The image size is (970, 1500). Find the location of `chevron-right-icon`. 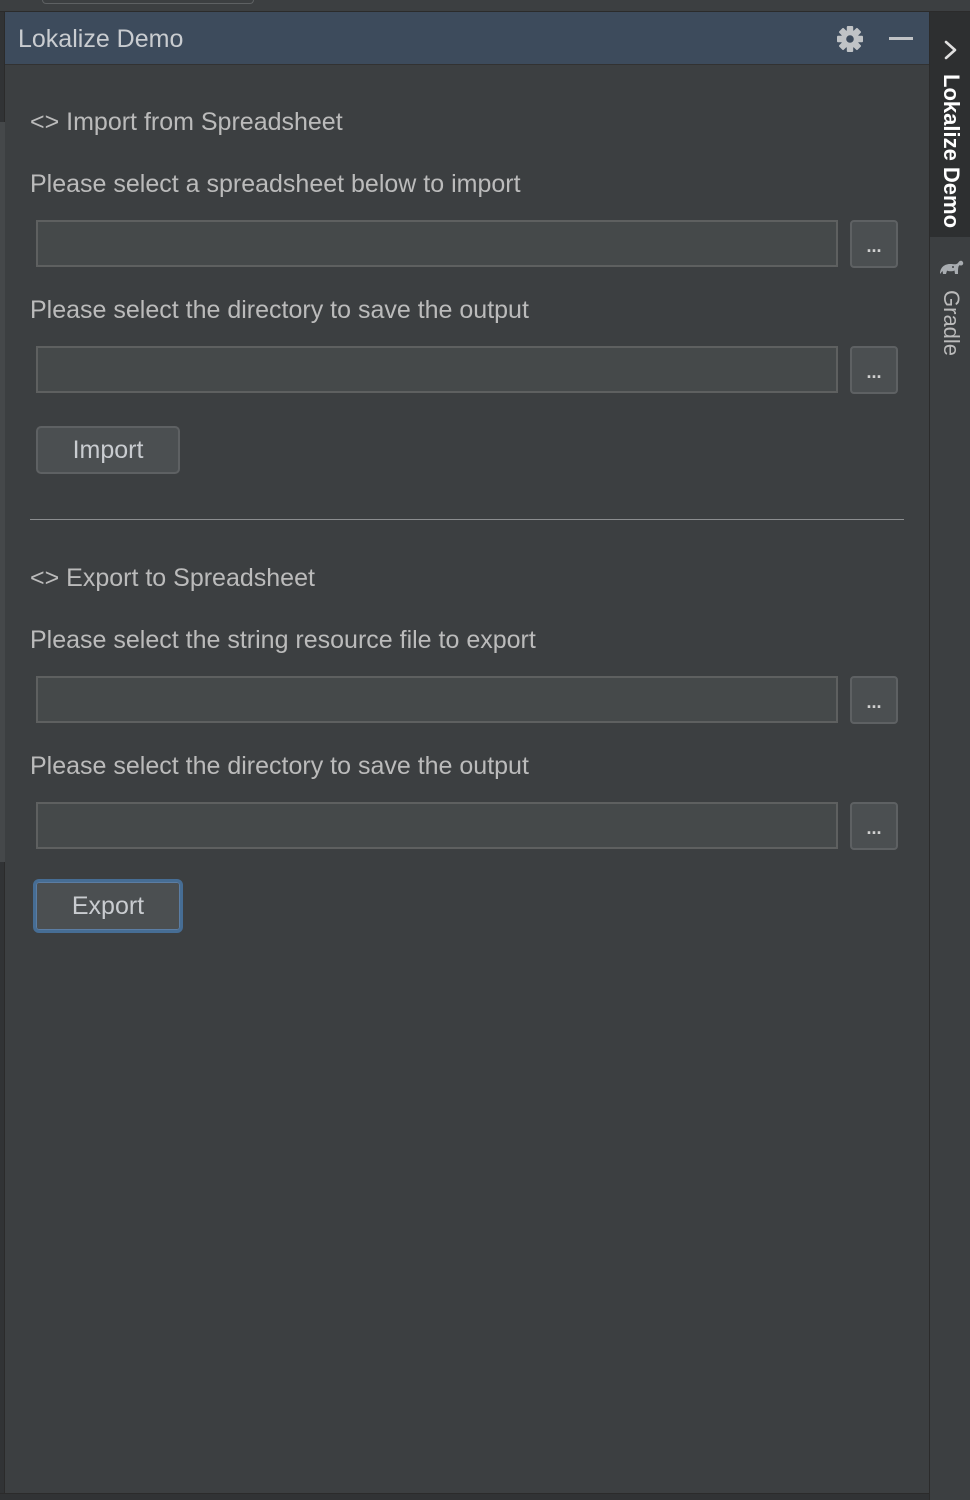

chevron-right-icon is located at coordinates (950, 50).